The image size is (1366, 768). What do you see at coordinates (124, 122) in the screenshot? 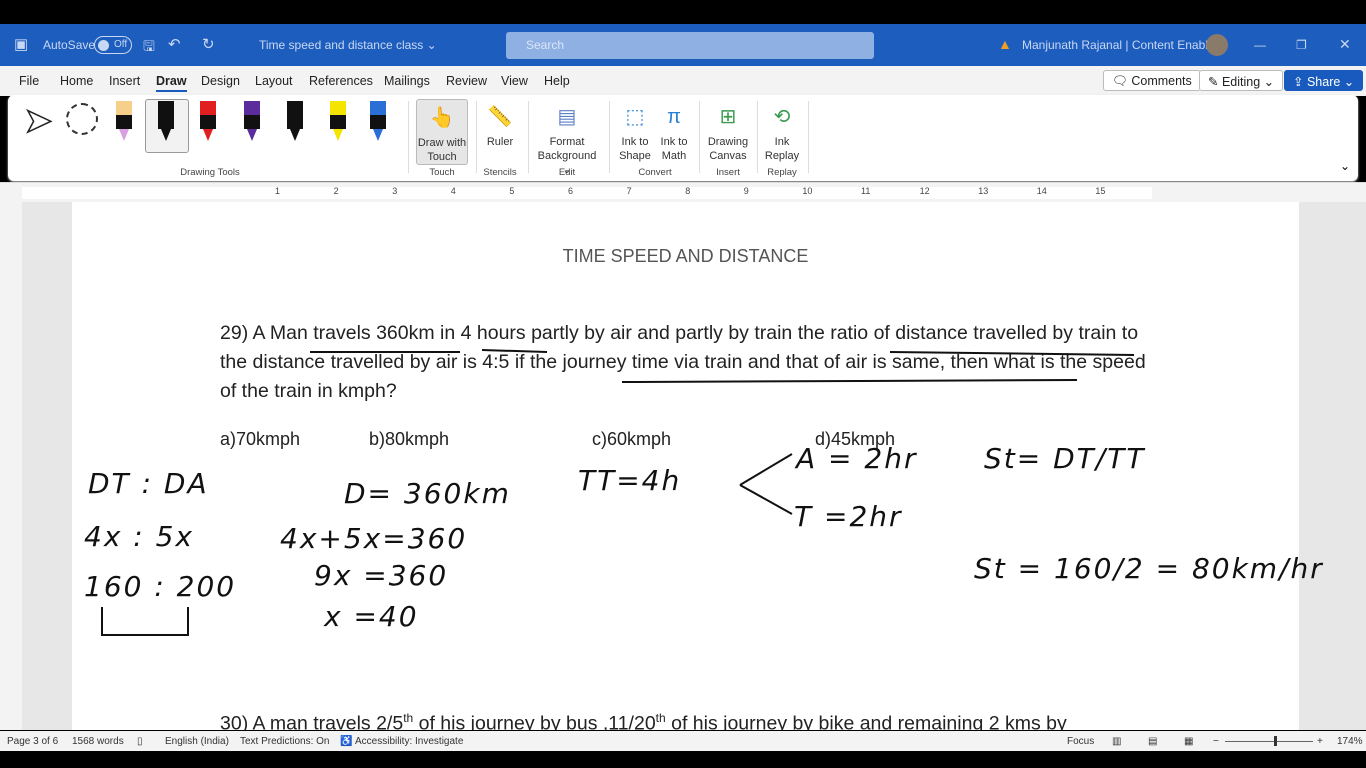
I see `pen-1-icon` at bounding box center [124, 122].